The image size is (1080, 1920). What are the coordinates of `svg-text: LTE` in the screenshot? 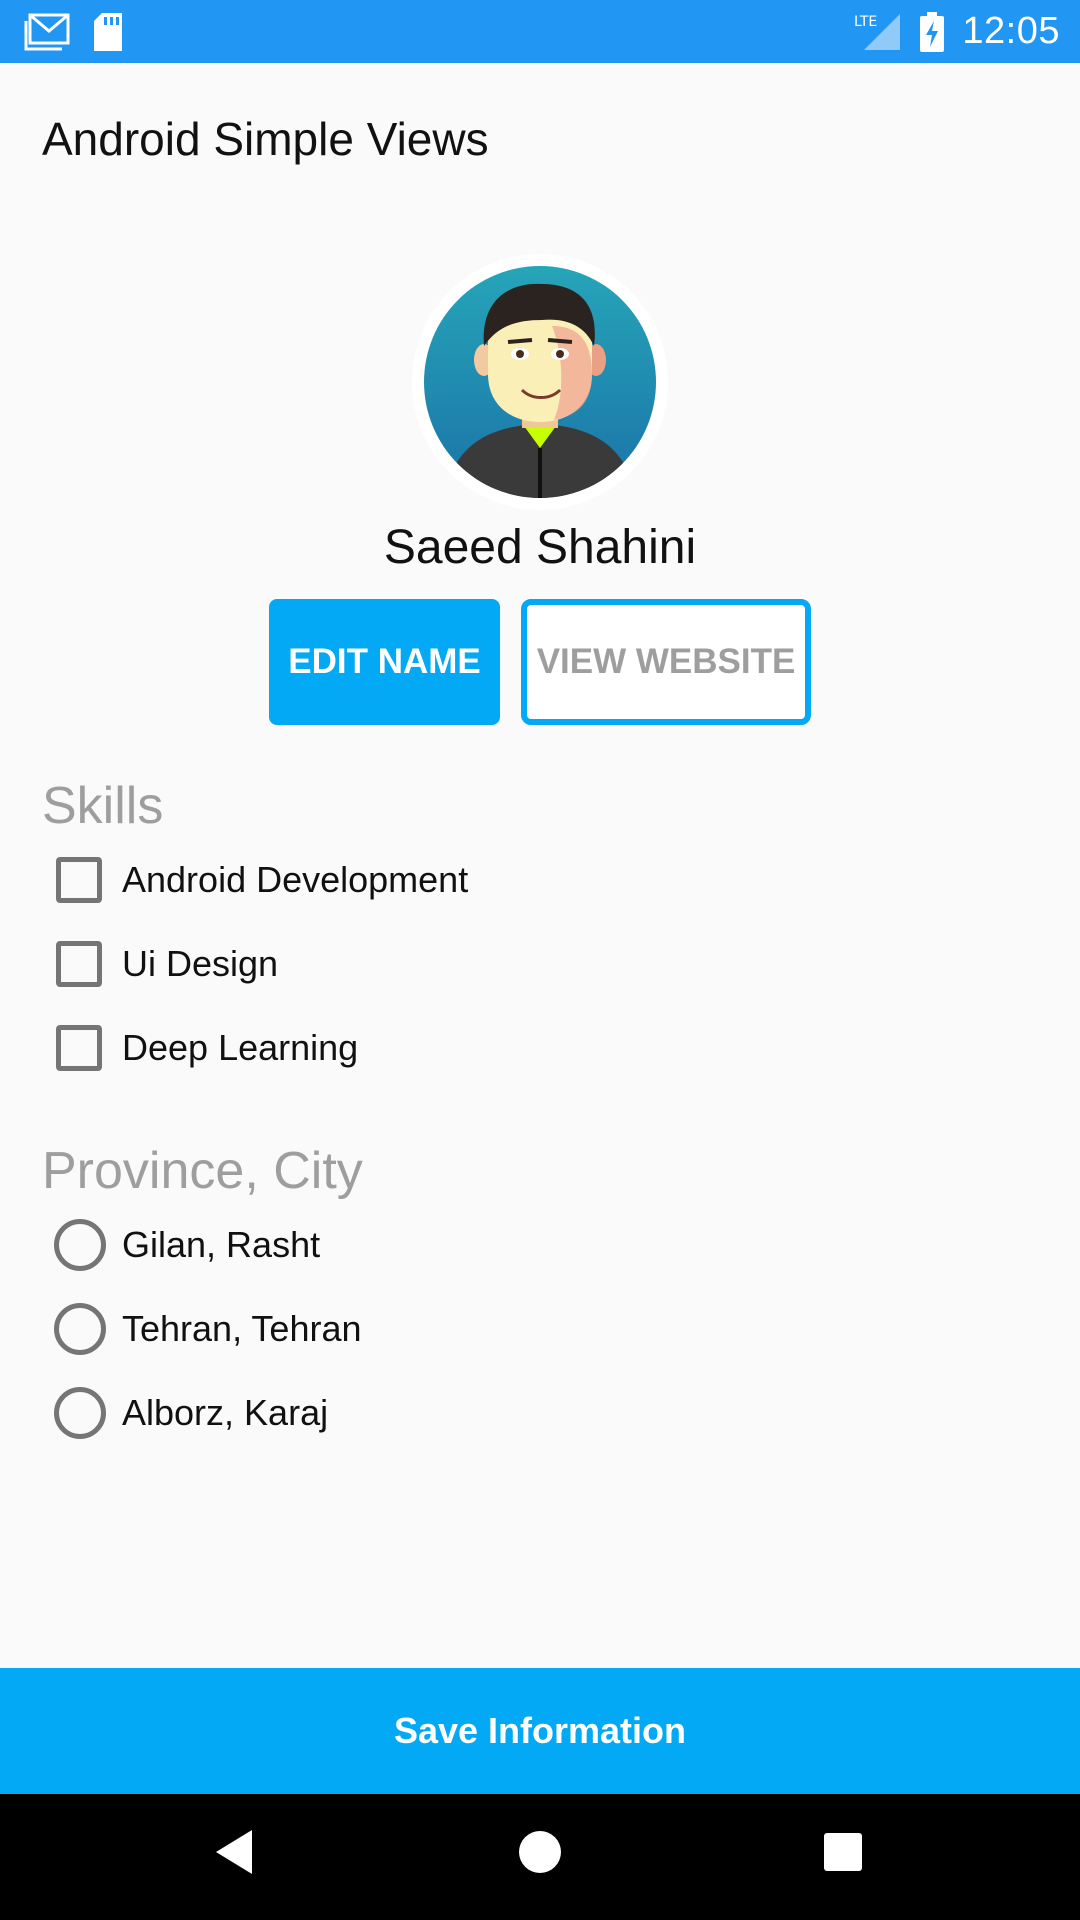 It's located at (865, 22).